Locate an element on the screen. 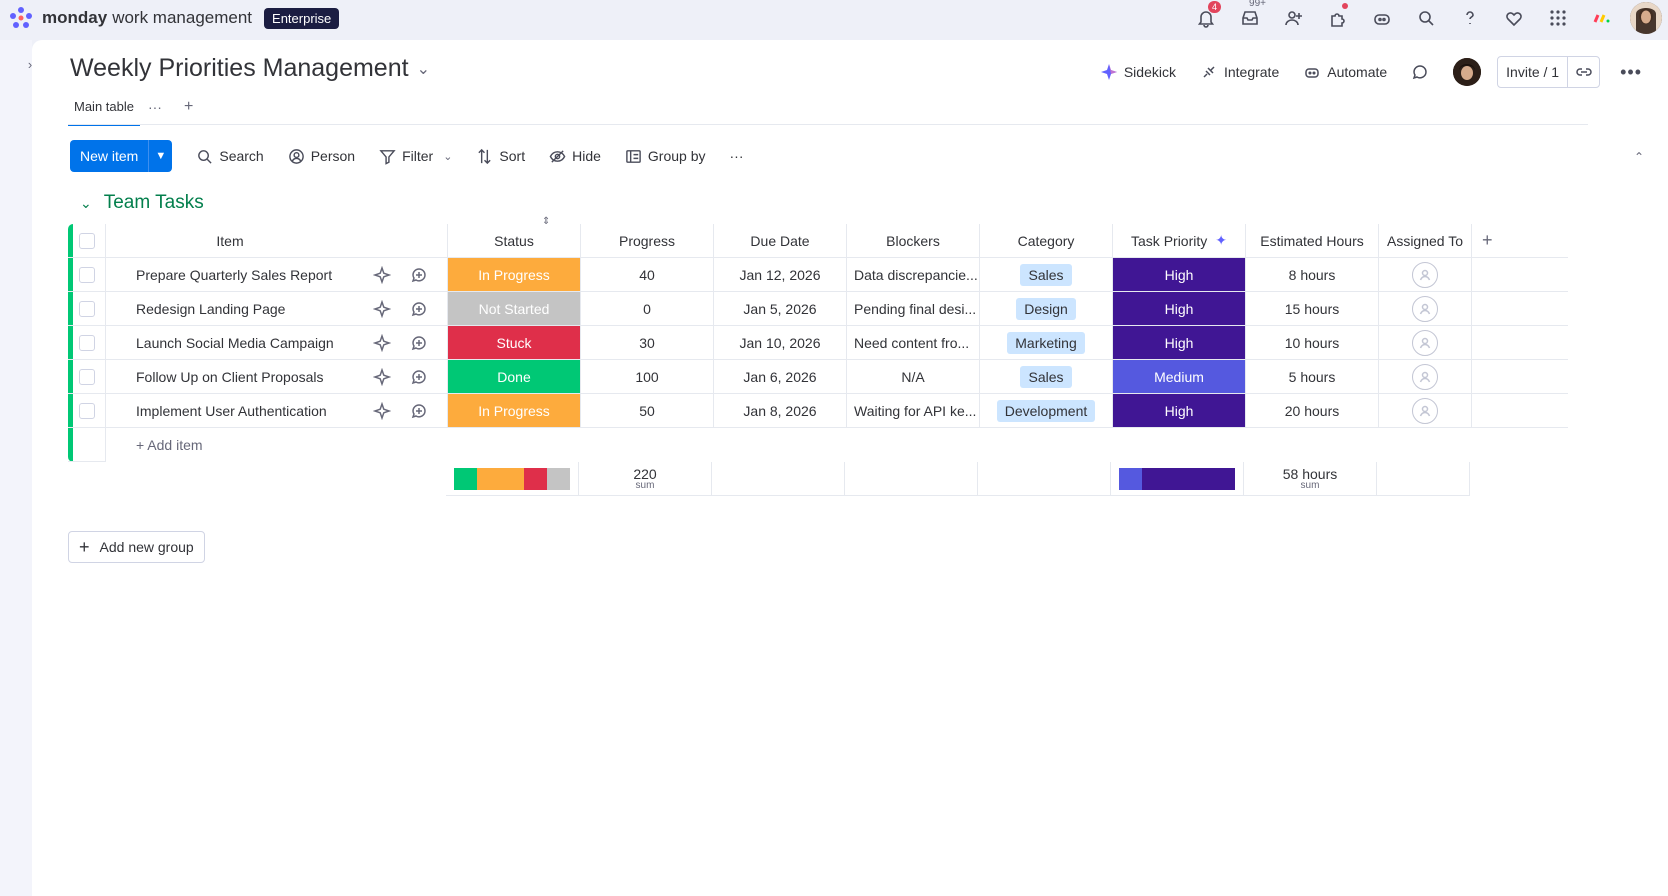 This screenshot has width=1668, height=896. group-title: Team Tasks is located at coordinates (154, 203).